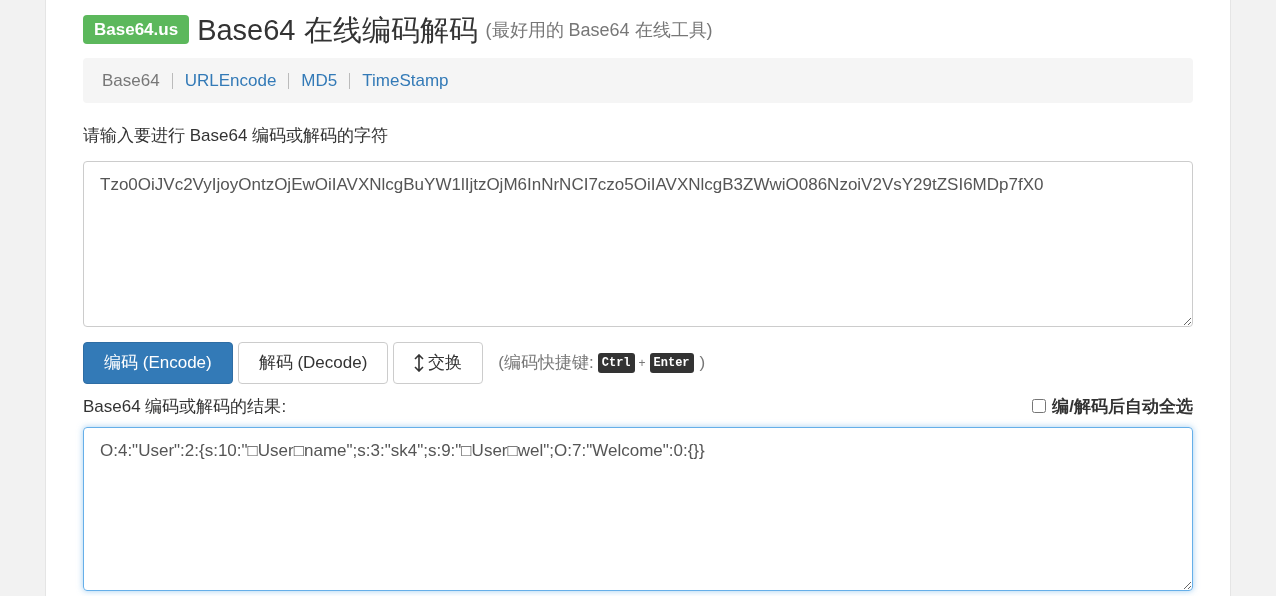 The width and height of the screenshot is (1276, 596). What do you see at coordinates (319, 80) in the screenshot?
I see `nav-link: MD5` at bounding box center [319, 80].